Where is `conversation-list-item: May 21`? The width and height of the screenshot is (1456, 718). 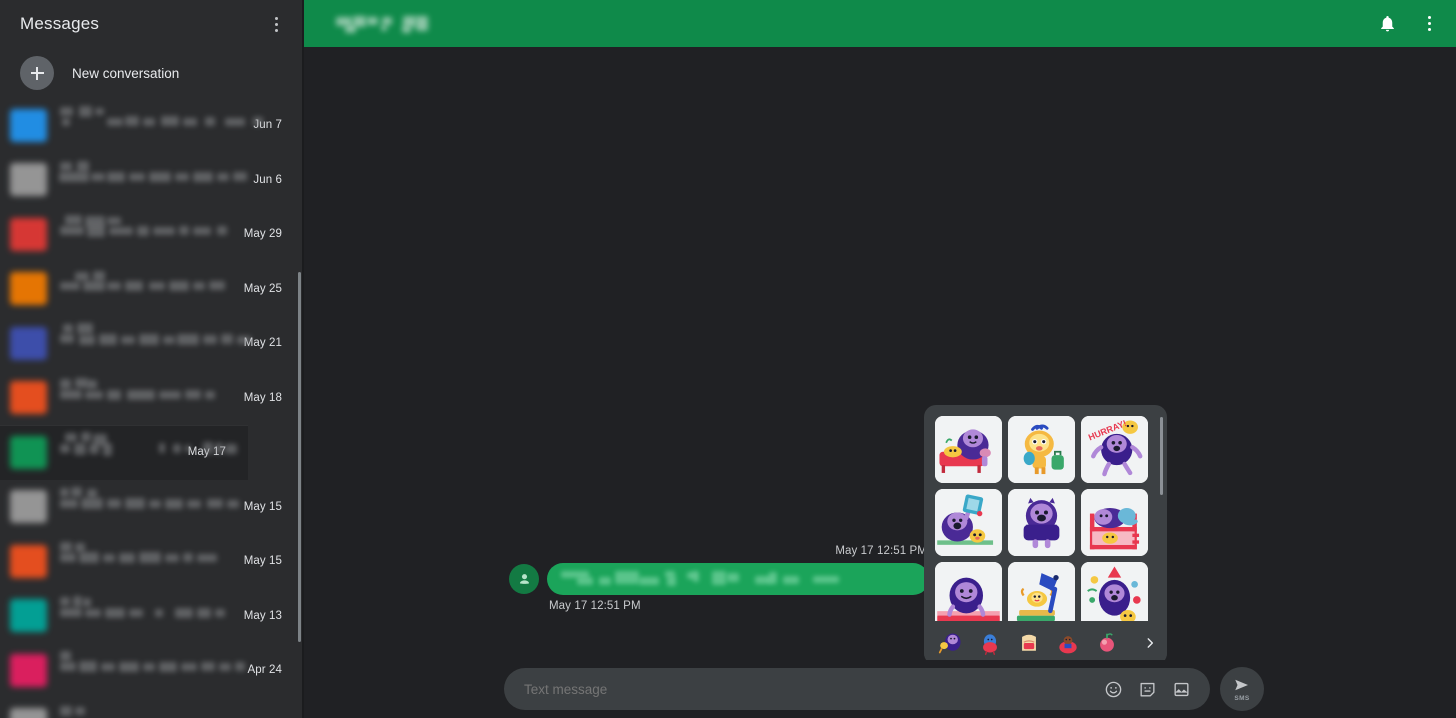 conversation-list-item: May 21 is located at coordinates (152, 343).